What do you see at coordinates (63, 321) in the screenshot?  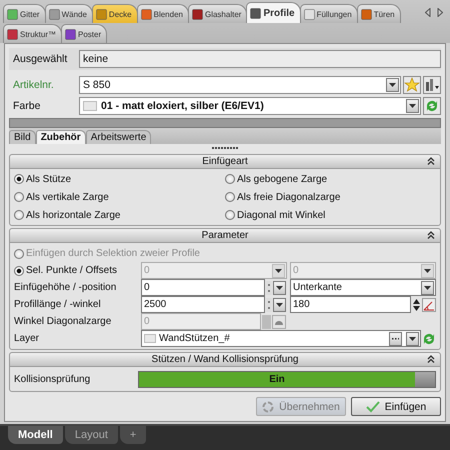 I see `field-label: Winkel Diagonalzarge` at bounding box center [63, 321].